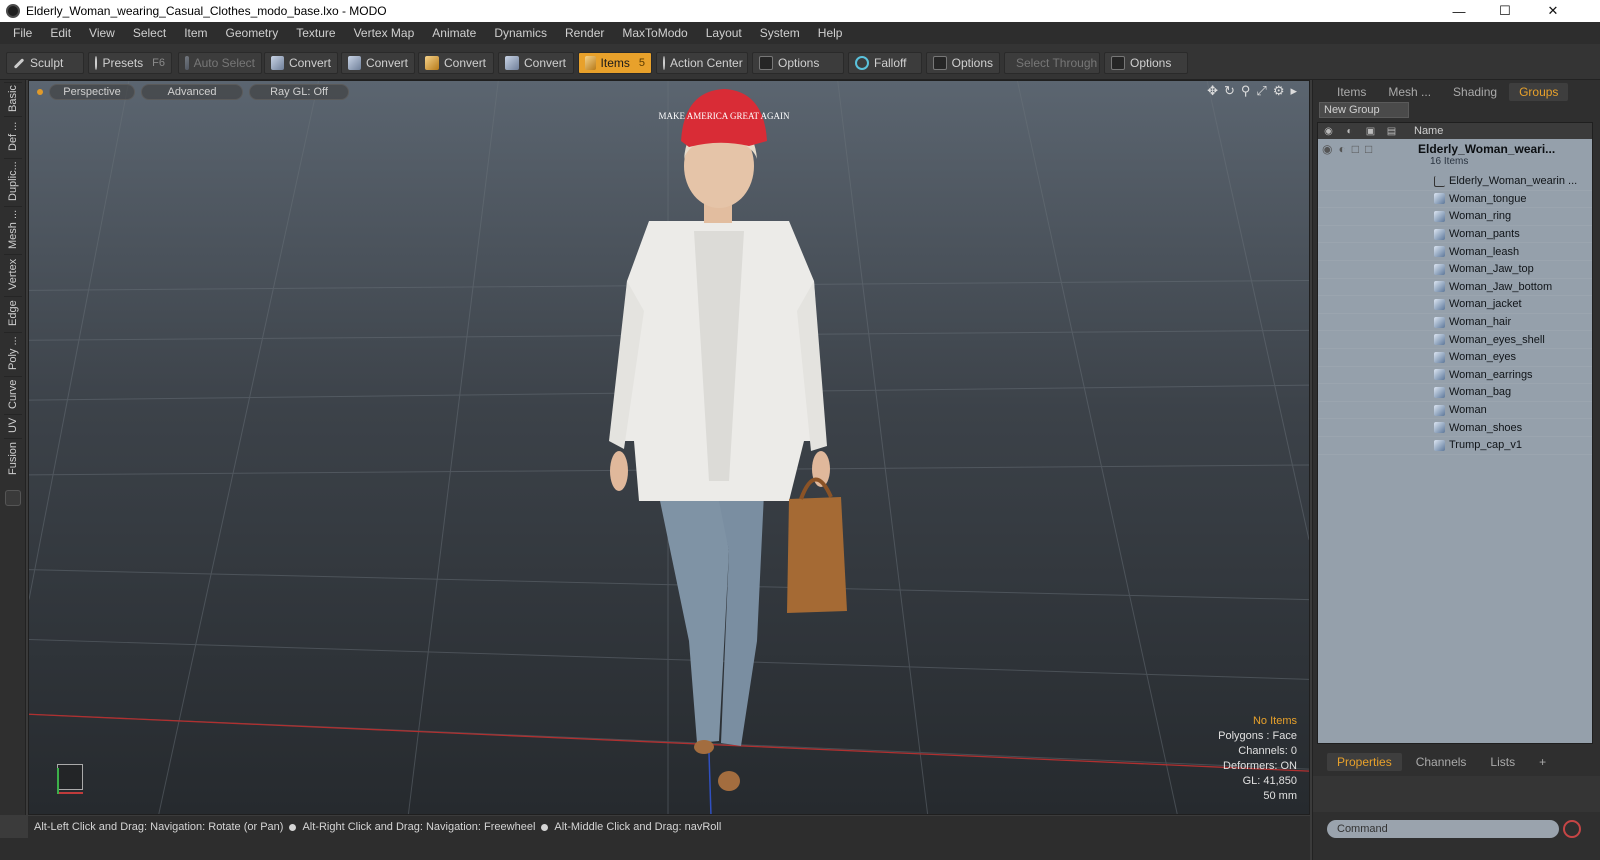  Describe the element at coordinates (1439, 340) in the screenshot. I see `mesh-icon` at that location.